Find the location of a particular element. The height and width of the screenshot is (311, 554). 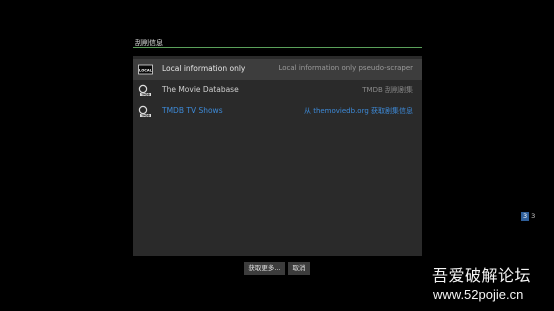

title-underline is located at coordinates (277, 47).